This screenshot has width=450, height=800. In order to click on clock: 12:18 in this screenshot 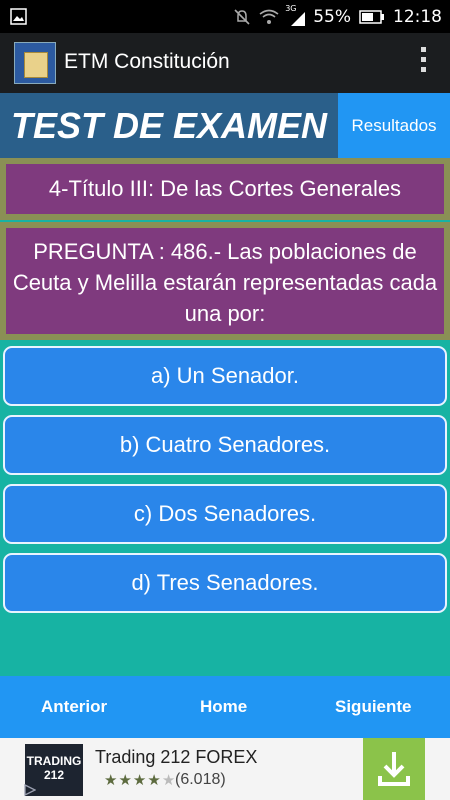, I will do `click(417, 16)`.